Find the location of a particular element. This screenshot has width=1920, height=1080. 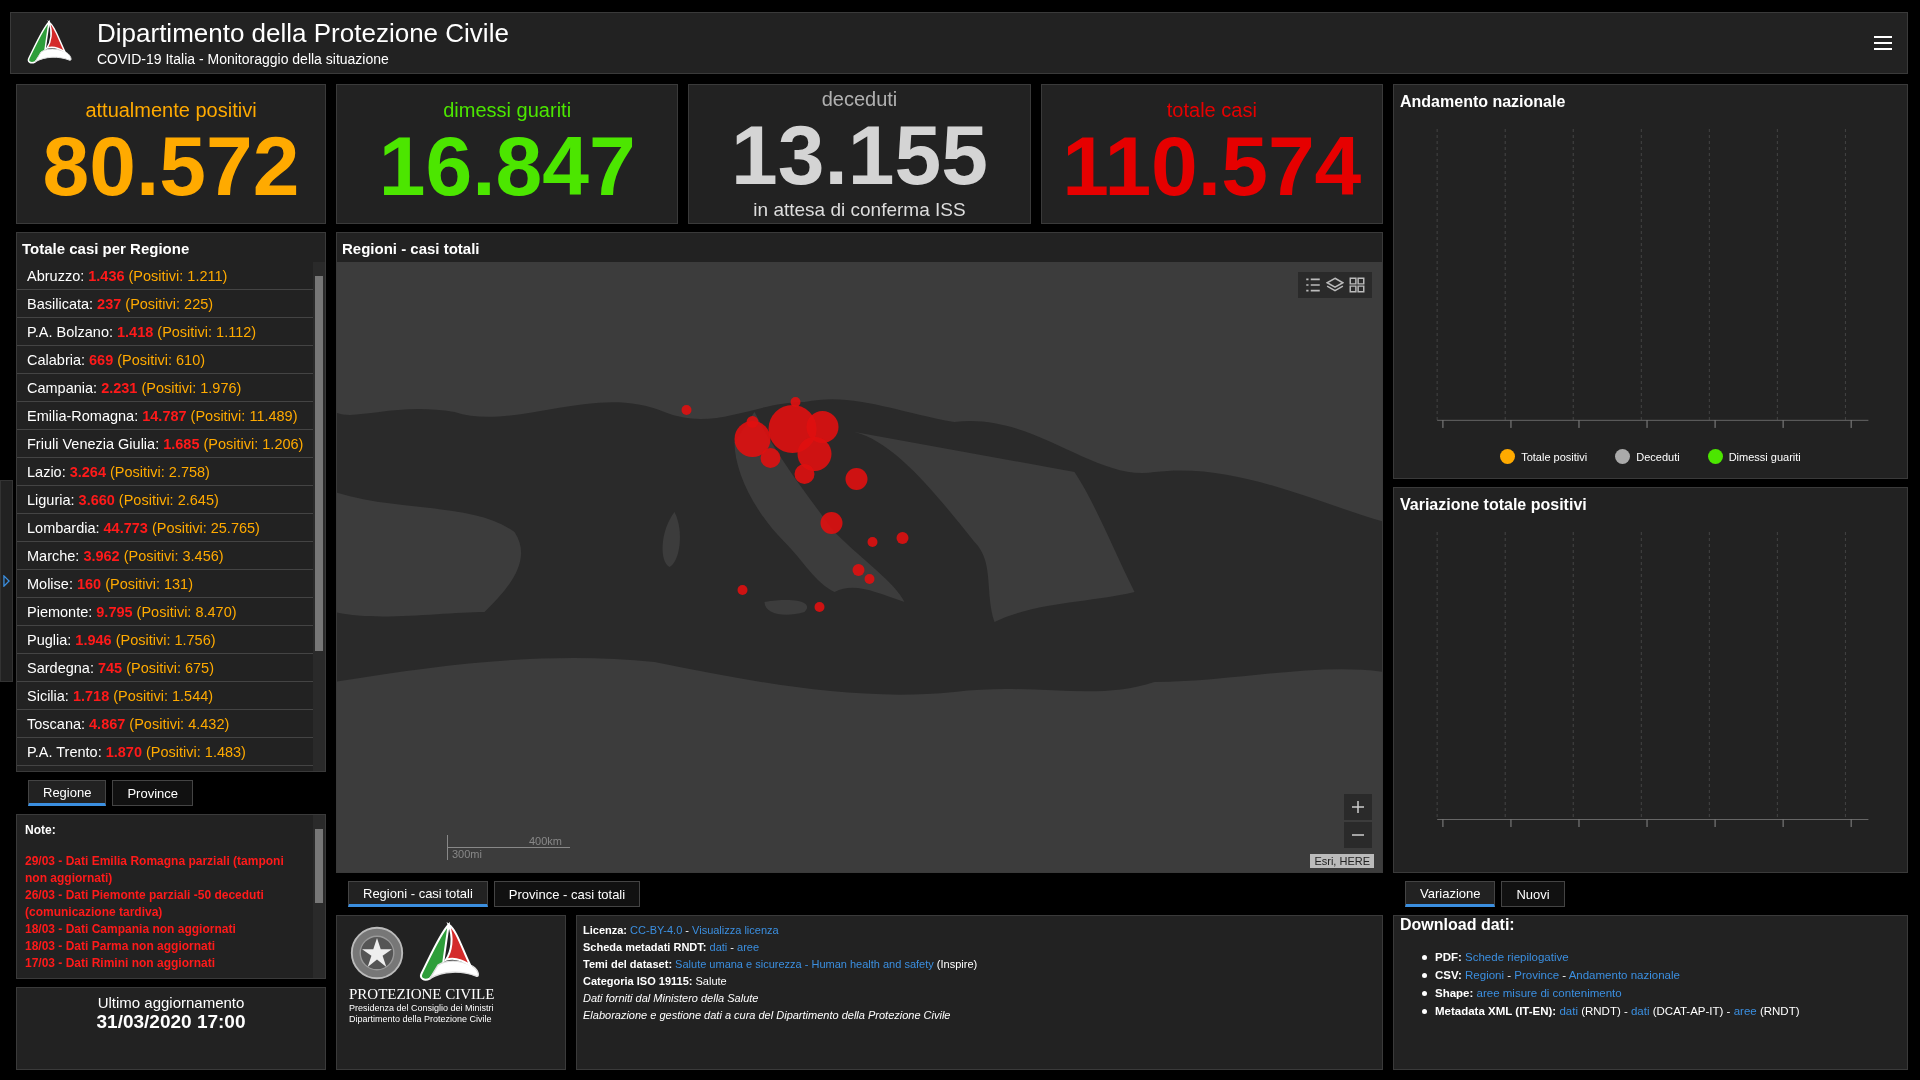

region-row: Toscana: 4.867 (Positivi: 4.432) is located at coordinates (165, 724).